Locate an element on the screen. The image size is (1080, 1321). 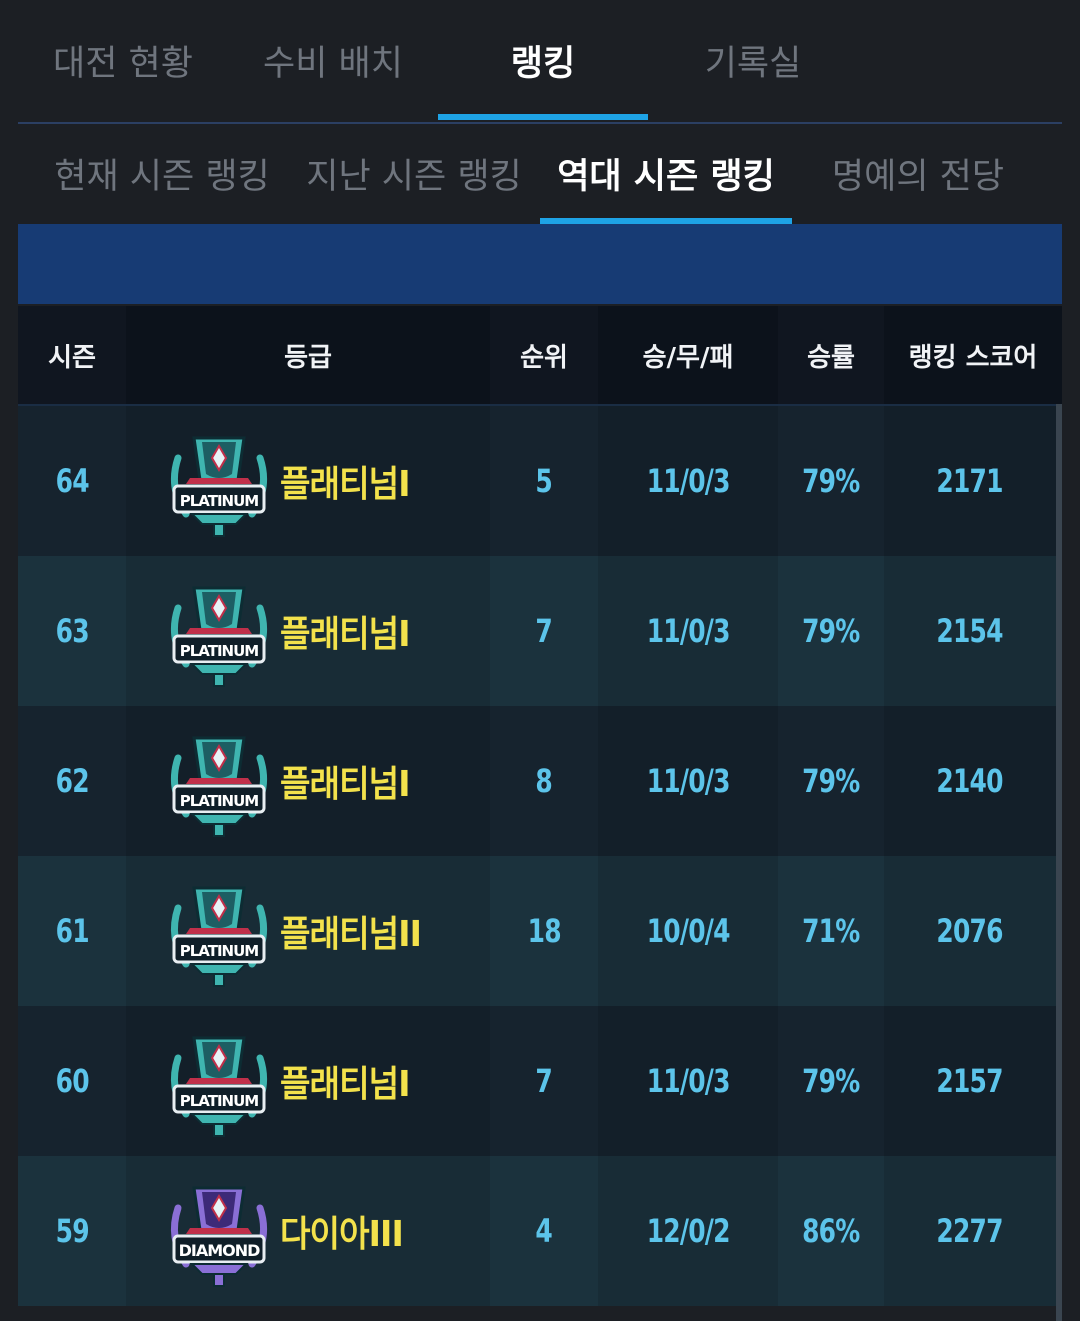
grade-name: 플래티넘II is located at coordinates (351, 934).